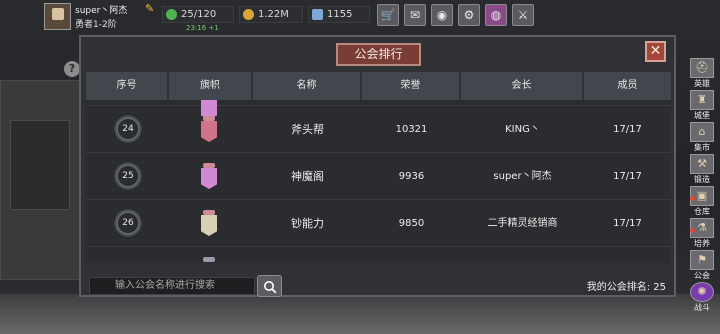 Image resolution: width=720 pixels, height=334 pixels. Describe the element at coordinates (702, 132) in the screenshot. I see `market-icon: ⌂` at that location.